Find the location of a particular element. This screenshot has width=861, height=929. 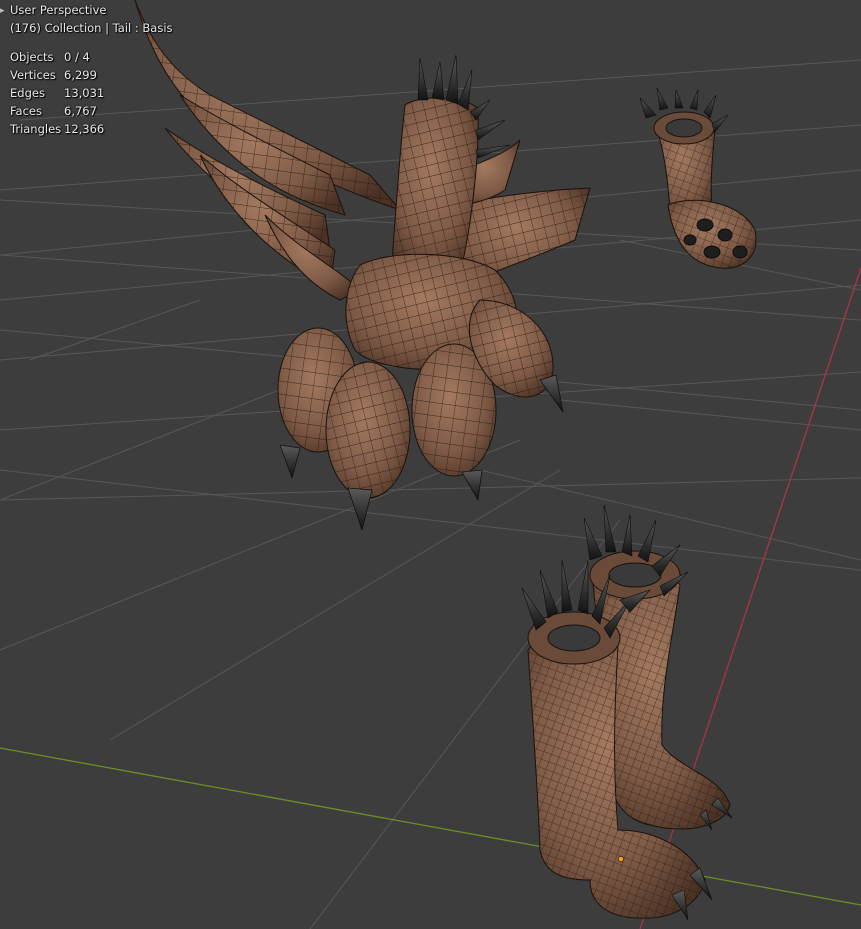

chevron-right-icon: ▸ is located at coordinates (2, 11).